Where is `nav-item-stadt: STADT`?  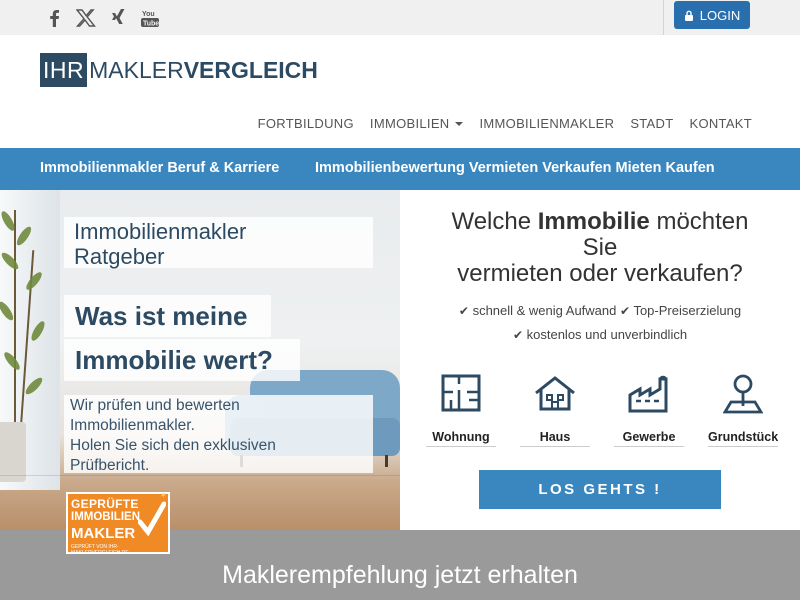
nav-item-stadt: STADT is located at coordinates (651, 123).